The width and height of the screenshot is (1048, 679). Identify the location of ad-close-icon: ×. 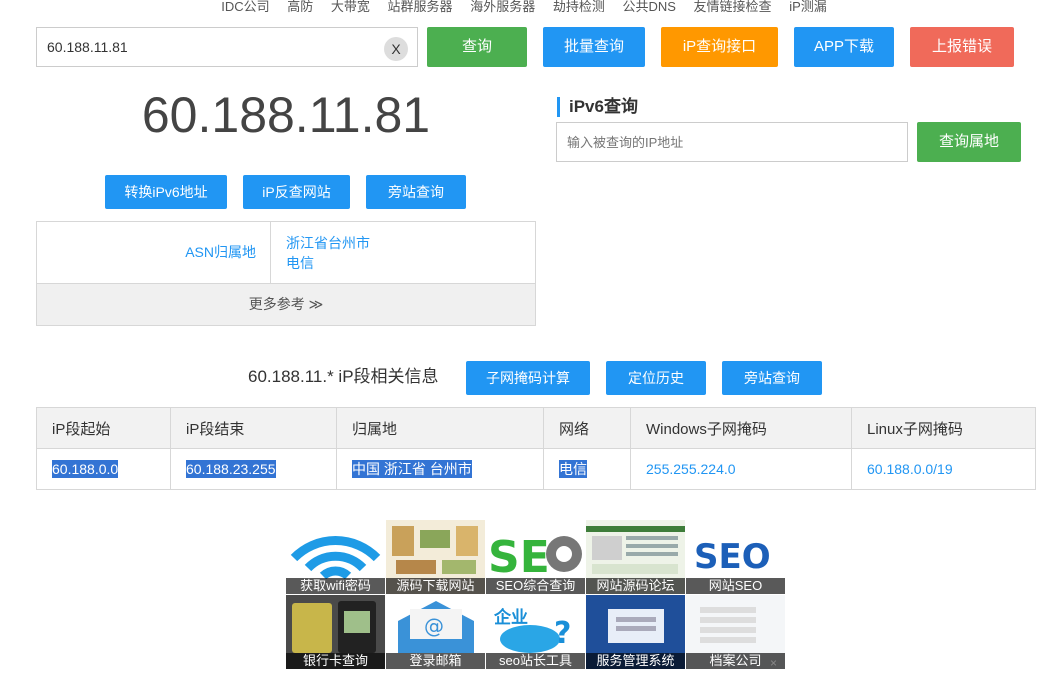
(773, 663).